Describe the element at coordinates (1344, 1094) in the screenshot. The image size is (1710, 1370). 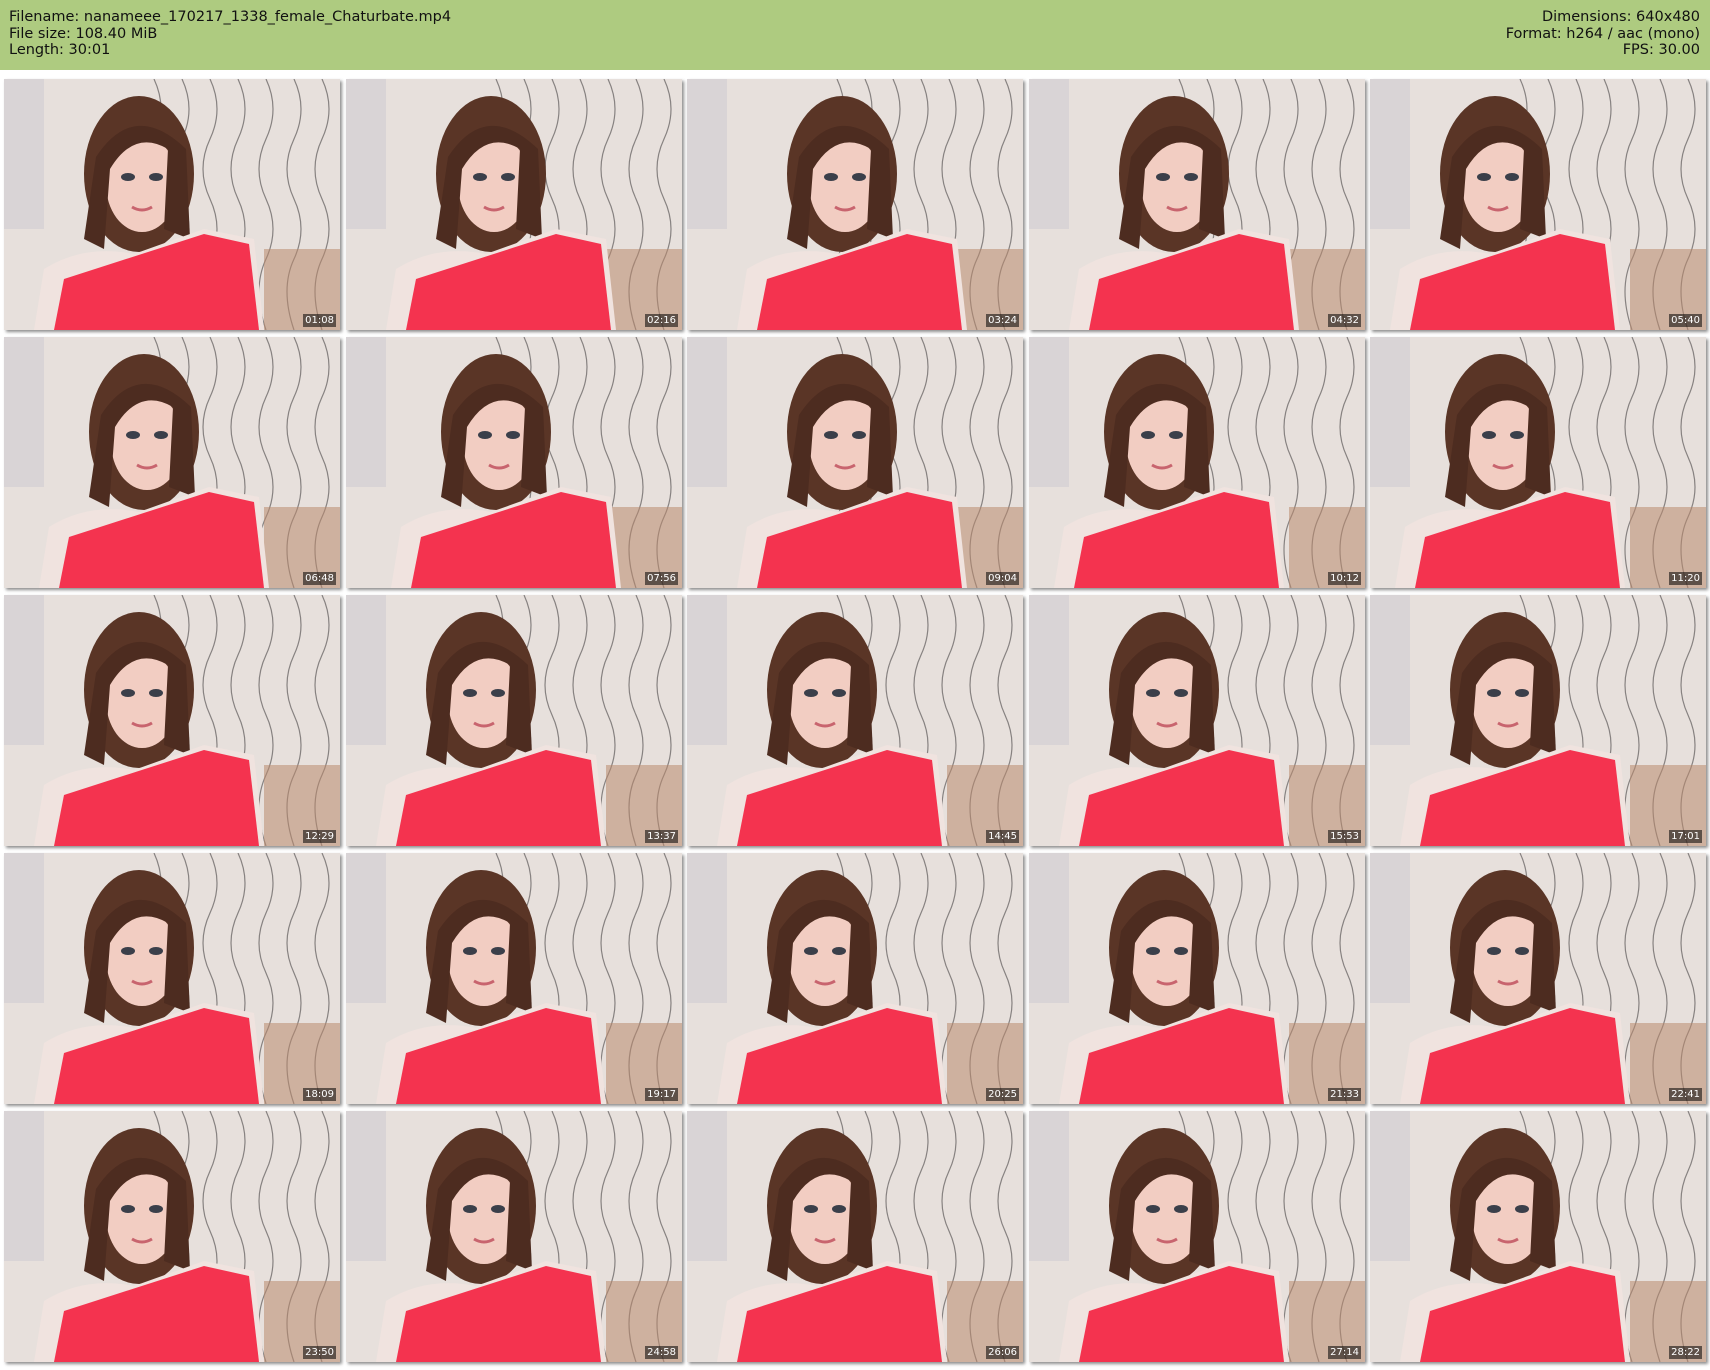
I see `frame-timestamp: 21:33` at that location.